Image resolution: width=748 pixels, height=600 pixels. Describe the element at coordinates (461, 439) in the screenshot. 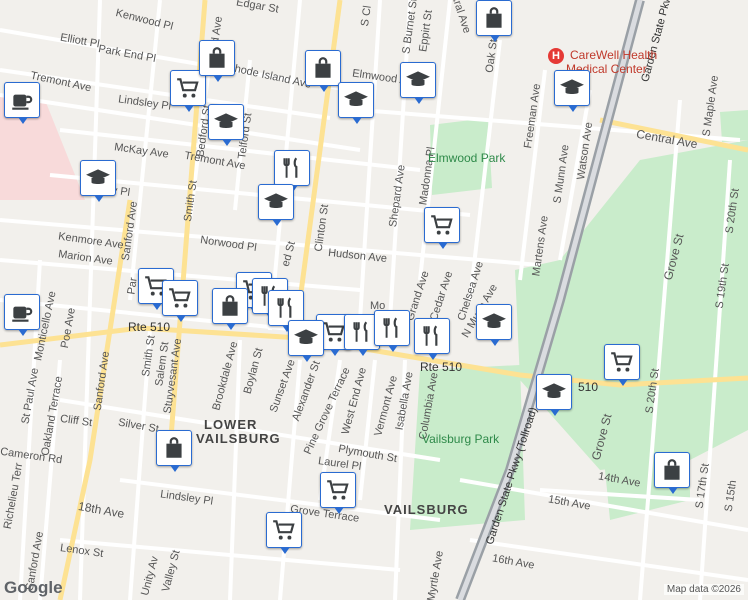

I see `park-label: Vailsburg Park` at that location.